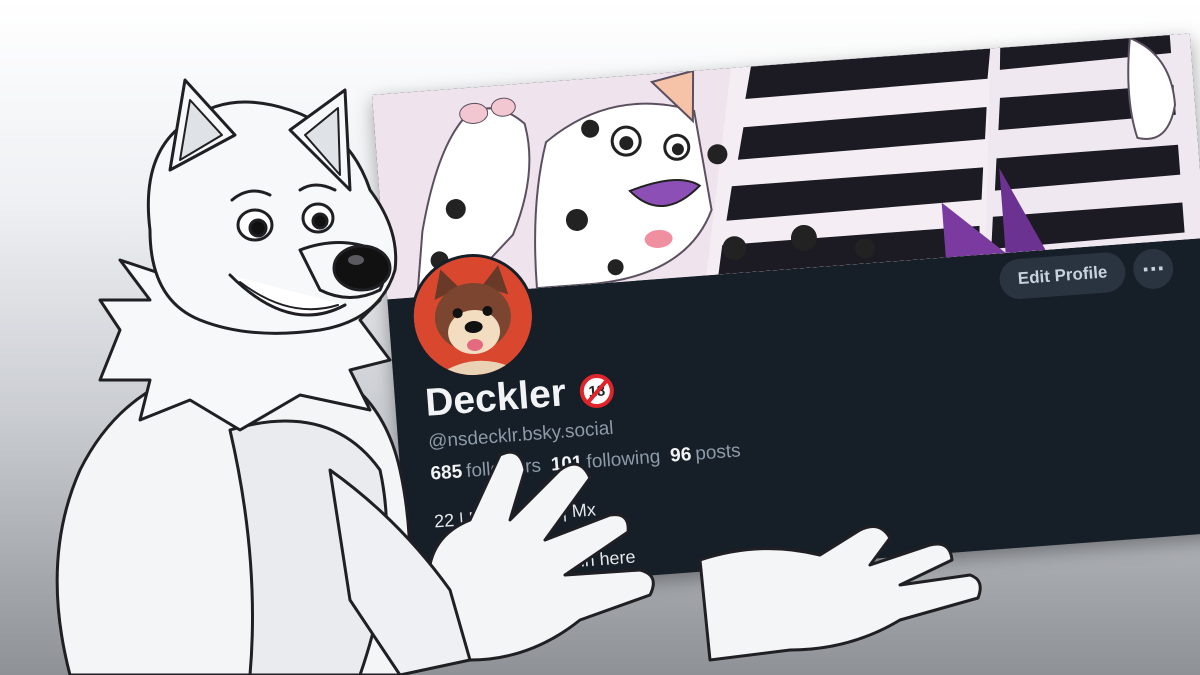 This screenshot has height=675, width=1200. I want to click on edit-profile-button: Edit Profile, so click(1062, 276).